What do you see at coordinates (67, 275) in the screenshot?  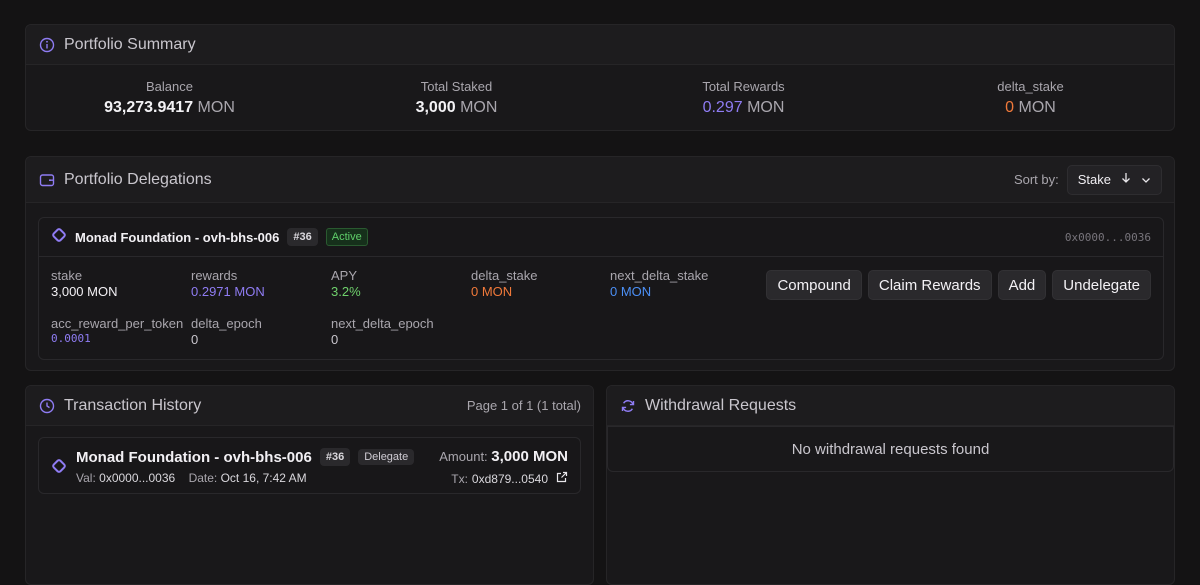 I see `field-label: stake` at bounding box center [67, 275].